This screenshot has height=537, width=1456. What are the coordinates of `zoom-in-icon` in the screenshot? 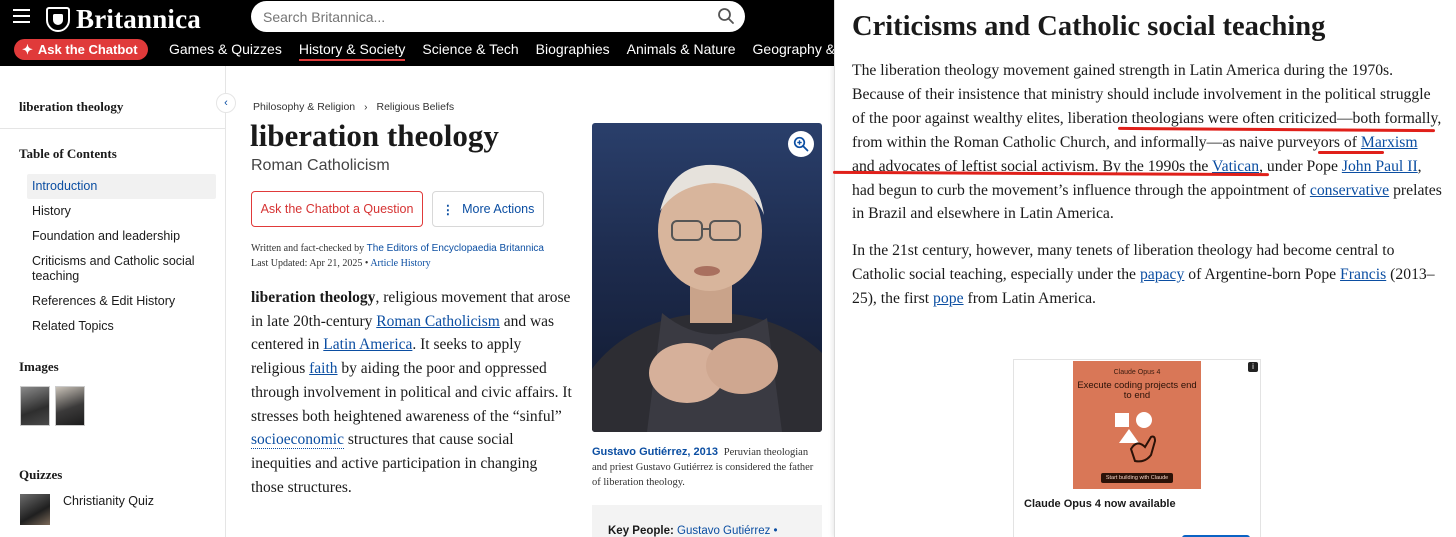 It's located at (801, 144).